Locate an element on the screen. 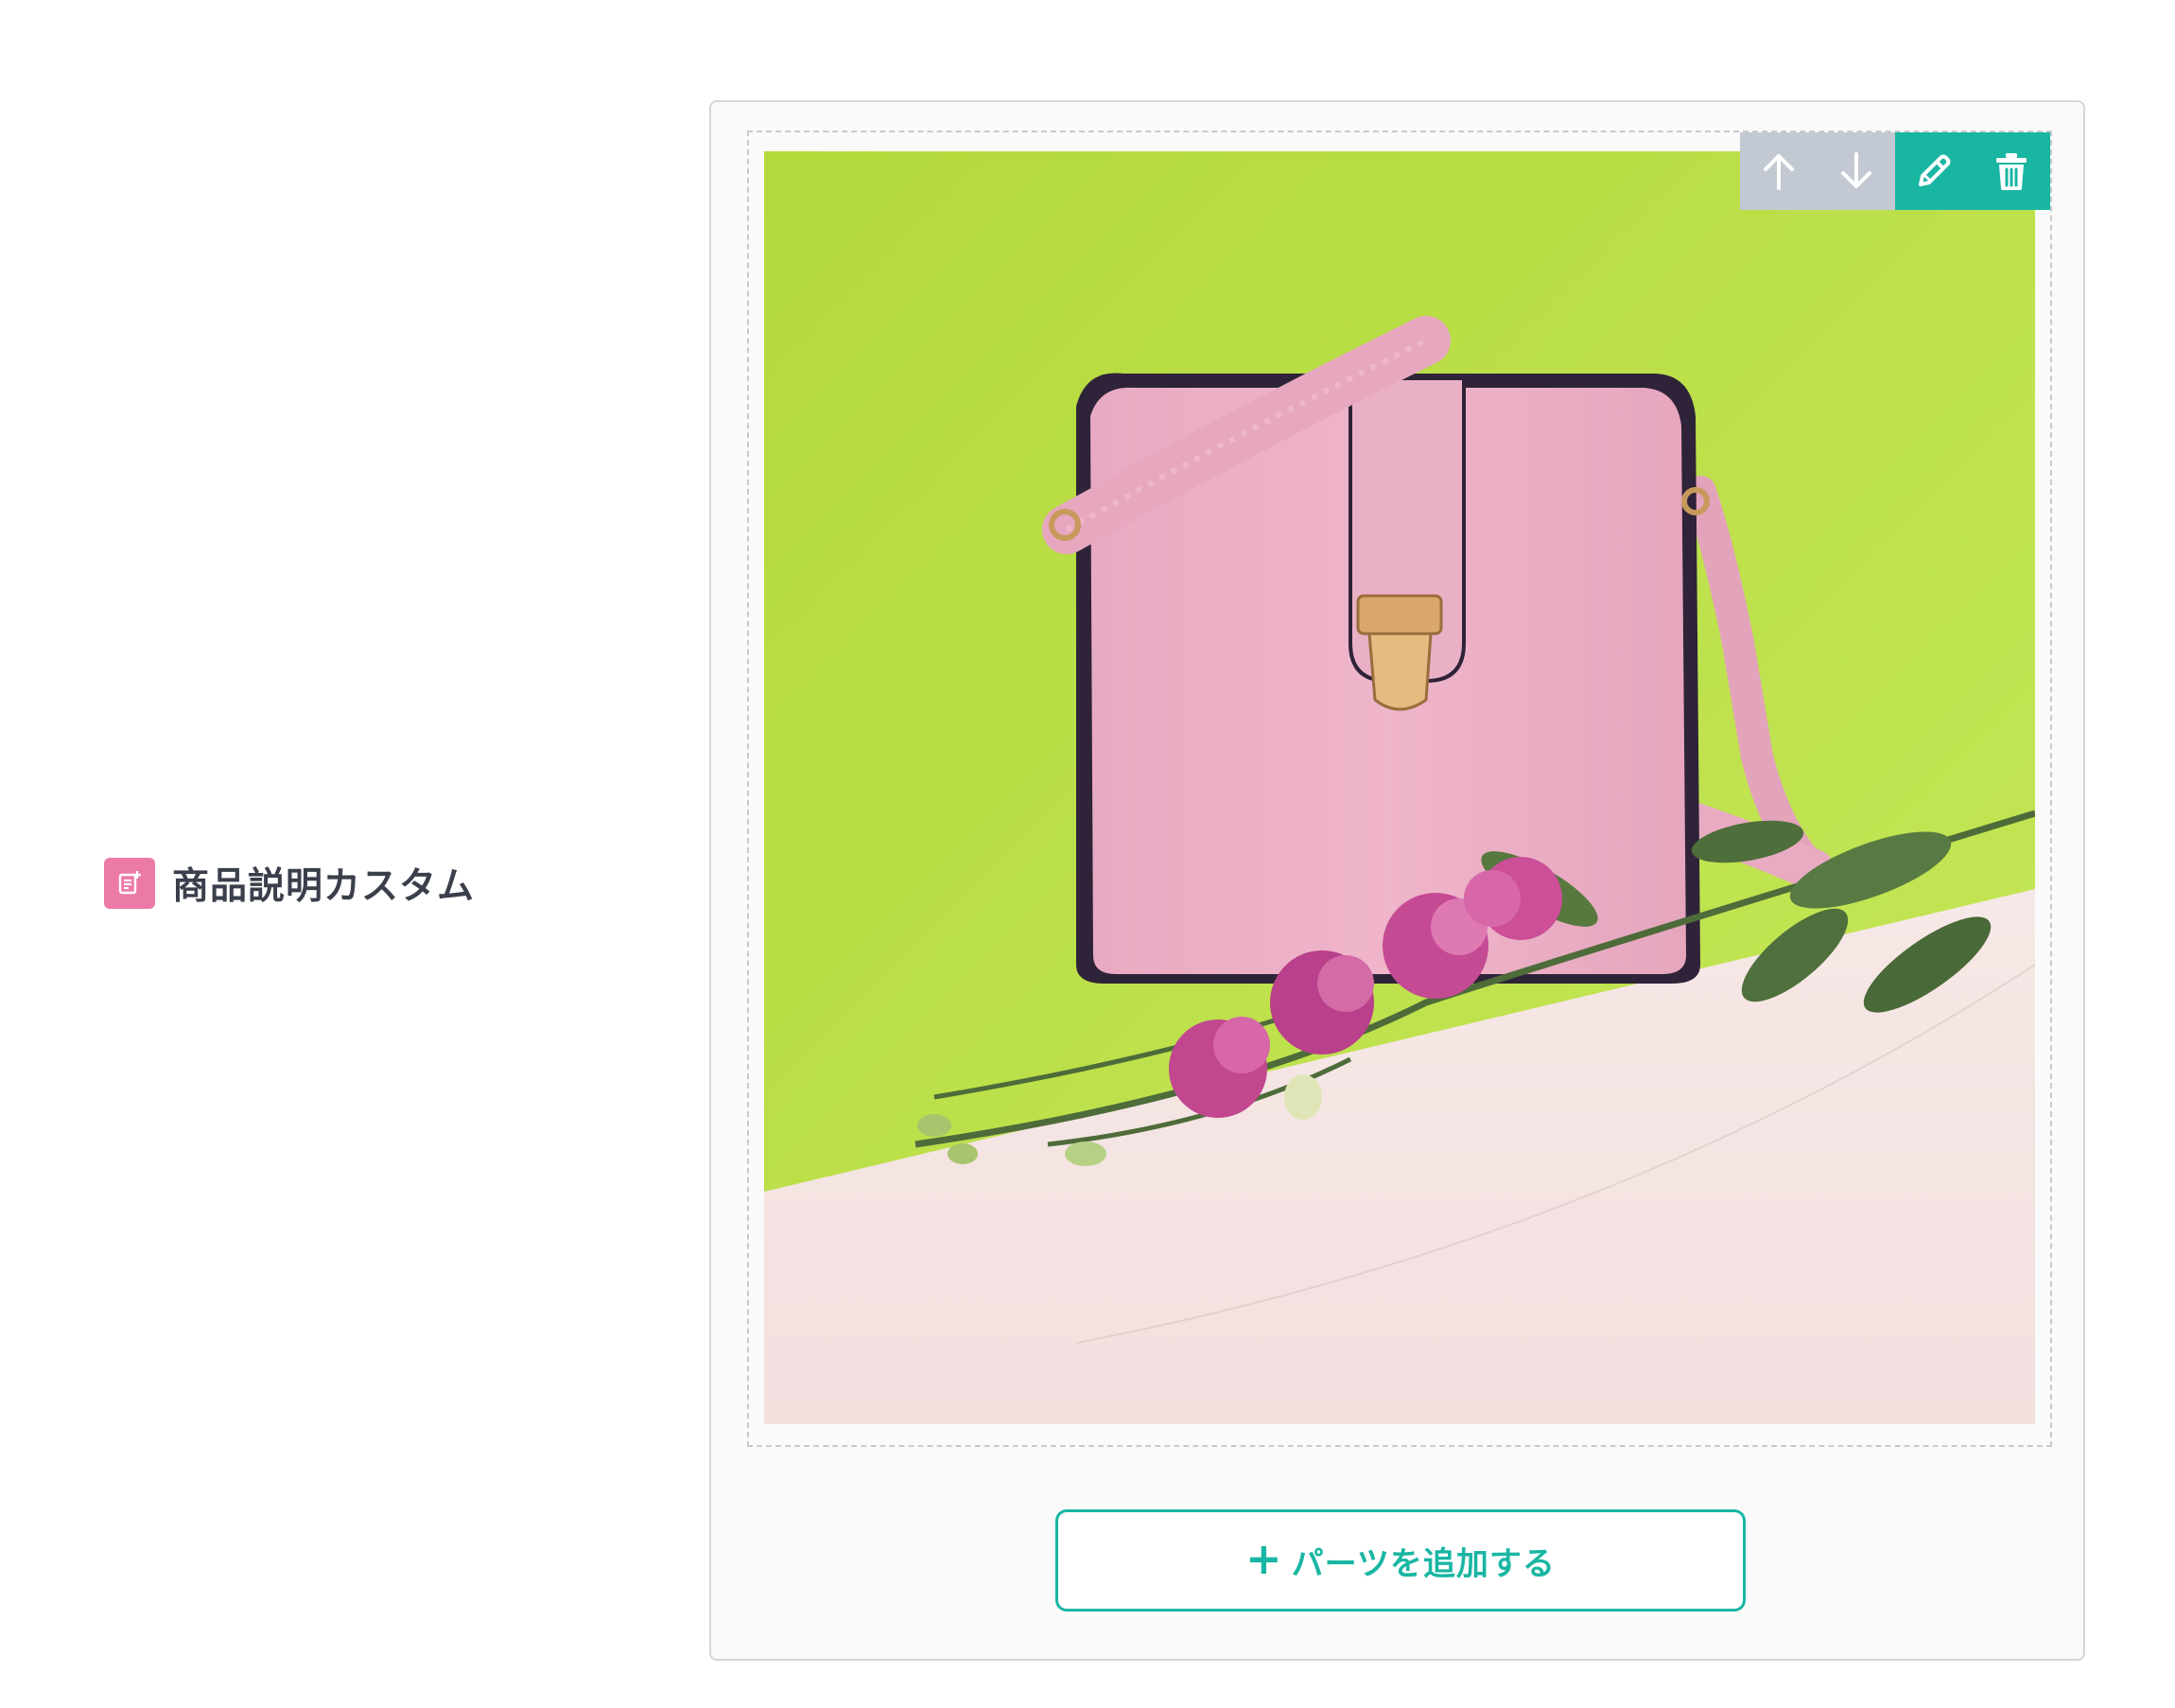 The height and width of the screenshot is (1708, 2175). move-down-button is located at coordinates (1856, 171).